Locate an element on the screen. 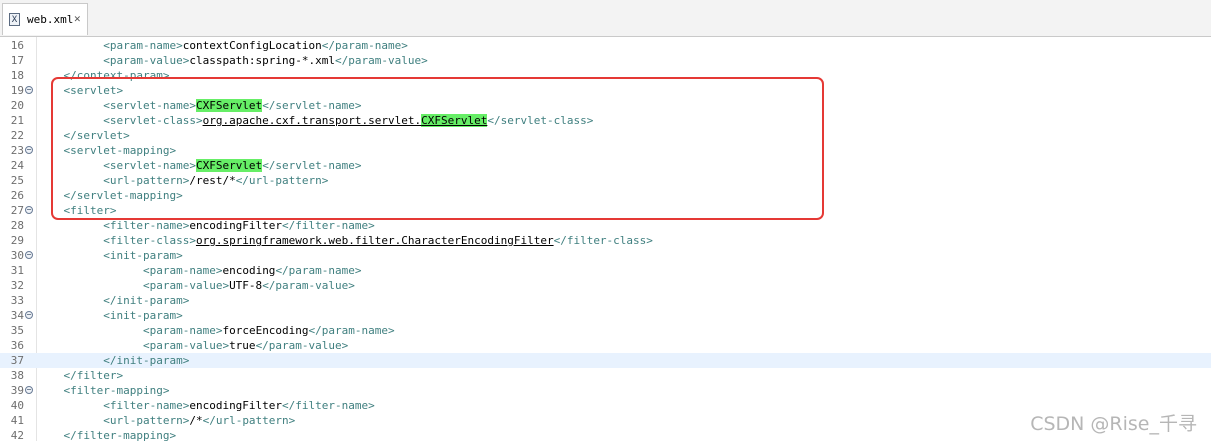 Image resolution: width=1211 pixels, height=443 pixels. code-text: </filter> is located at coordinates (80, 375).